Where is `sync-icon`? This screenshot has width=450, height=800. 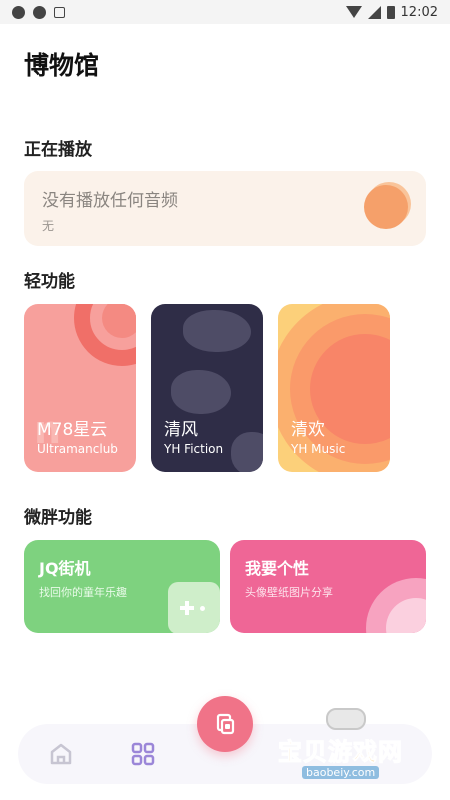 sync-icon is located at coordinates (18, 12).